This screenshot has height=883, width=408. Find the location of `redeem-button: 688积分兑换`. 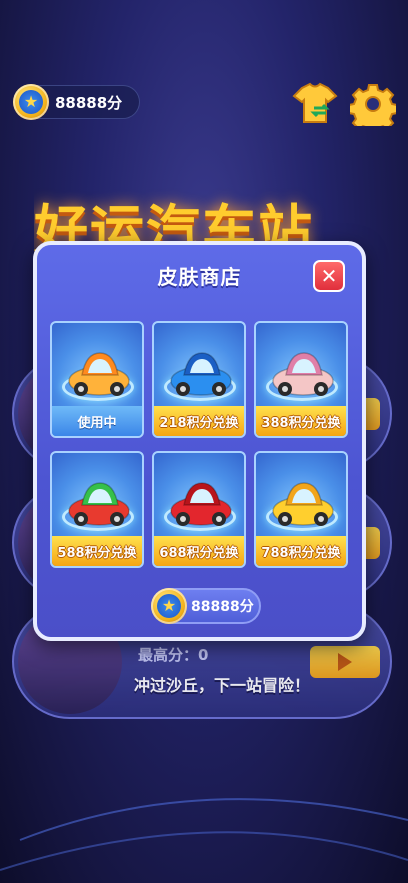

redeem-button: 688积分兑换 is located at coordinates (199, 551).